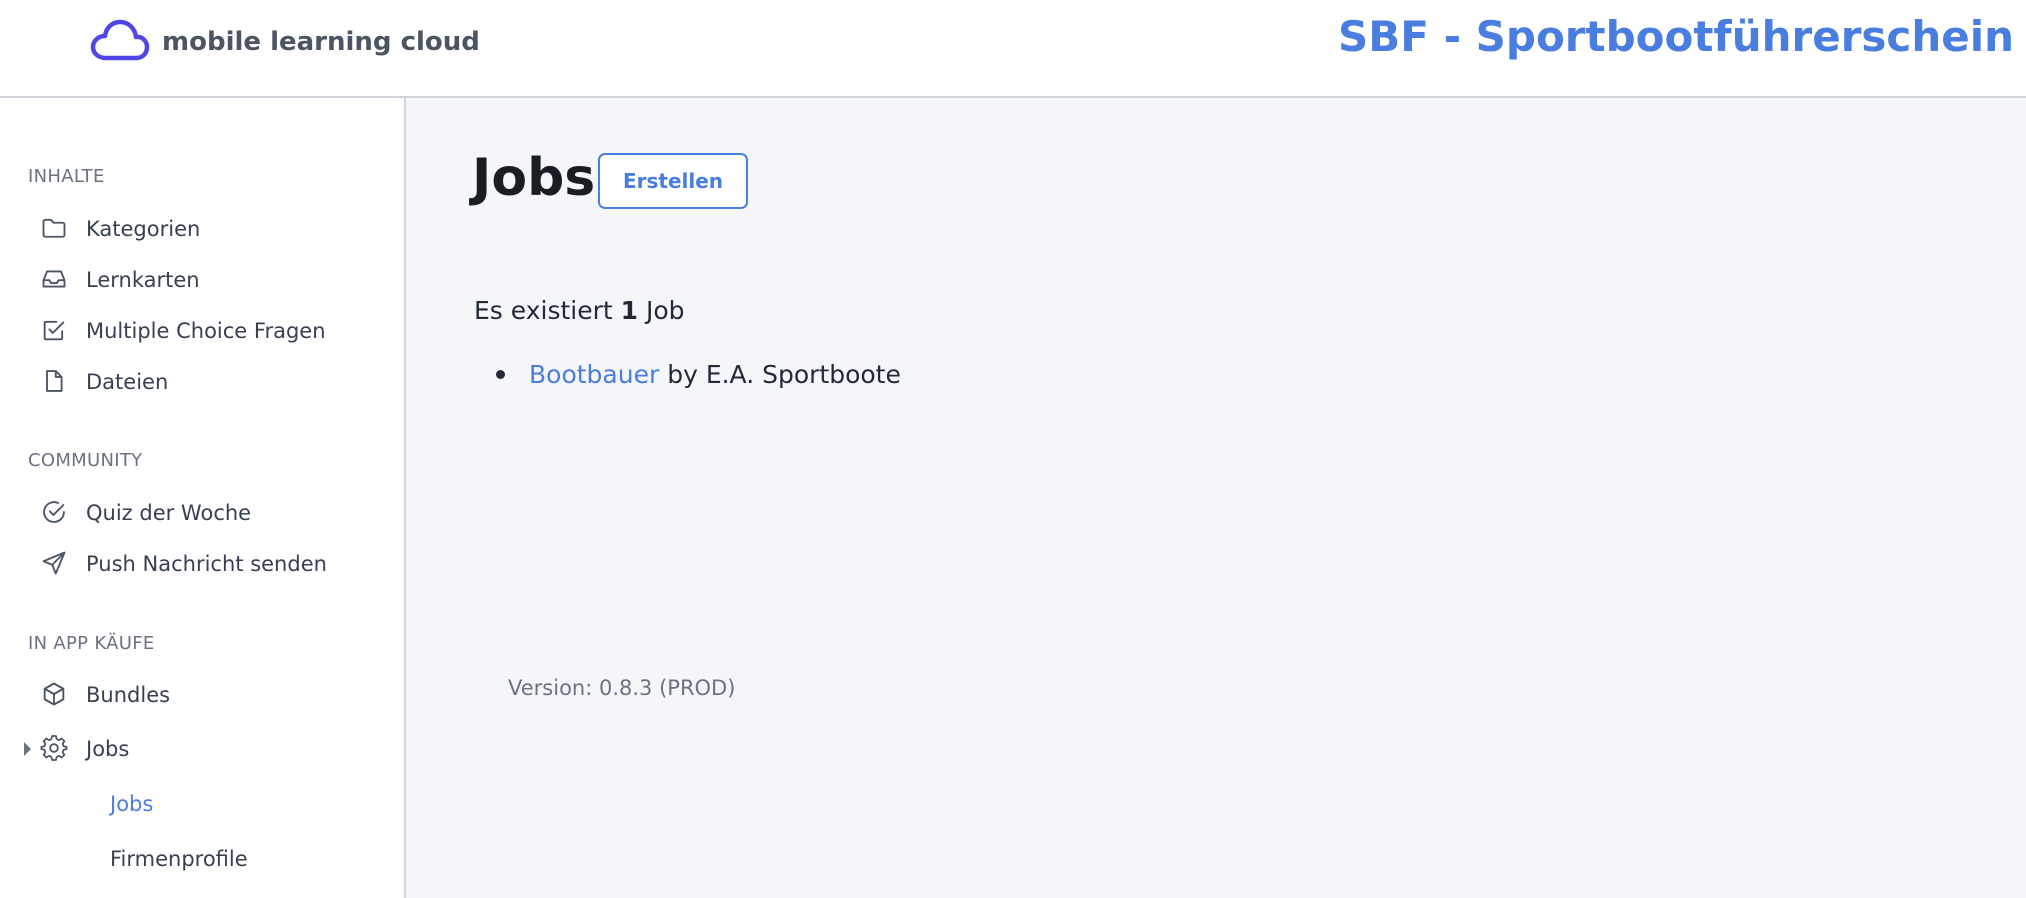 This screenshot has width=2026, height=898. What do you see at coordinates (622, 688) in the screenshot?
I see `version-text: Version: 0.8.3 (PROD)` at bounding box center [622, 688].